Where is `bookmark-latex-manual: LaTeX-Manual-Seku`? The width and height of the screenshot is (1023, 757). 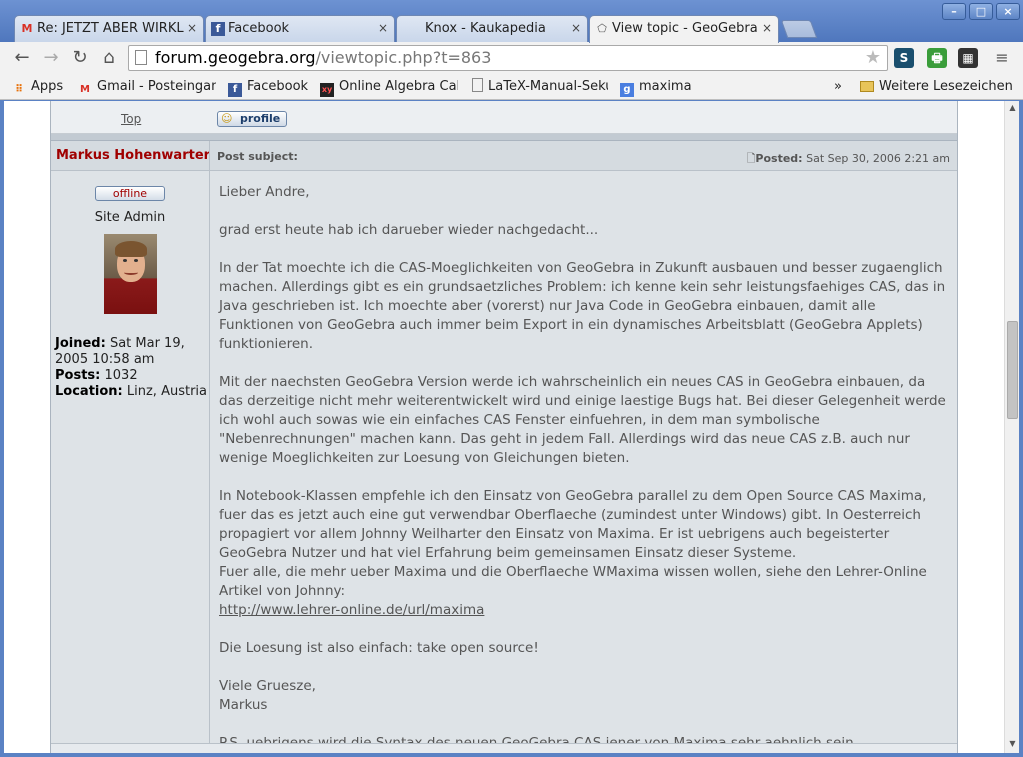 bookmark-latex-manual: LaTeX-Manual-Seku is located at coordinates (540, 87).